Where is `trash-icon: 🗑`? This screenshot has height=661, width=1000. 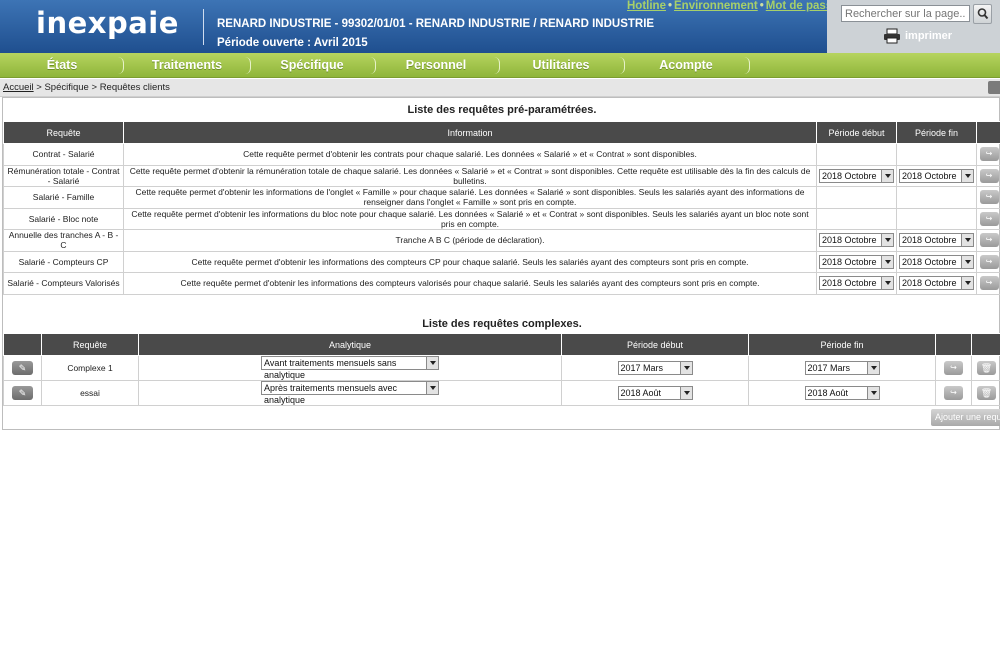
trash-icon: 🗑 is located at coordinates (986, 393).